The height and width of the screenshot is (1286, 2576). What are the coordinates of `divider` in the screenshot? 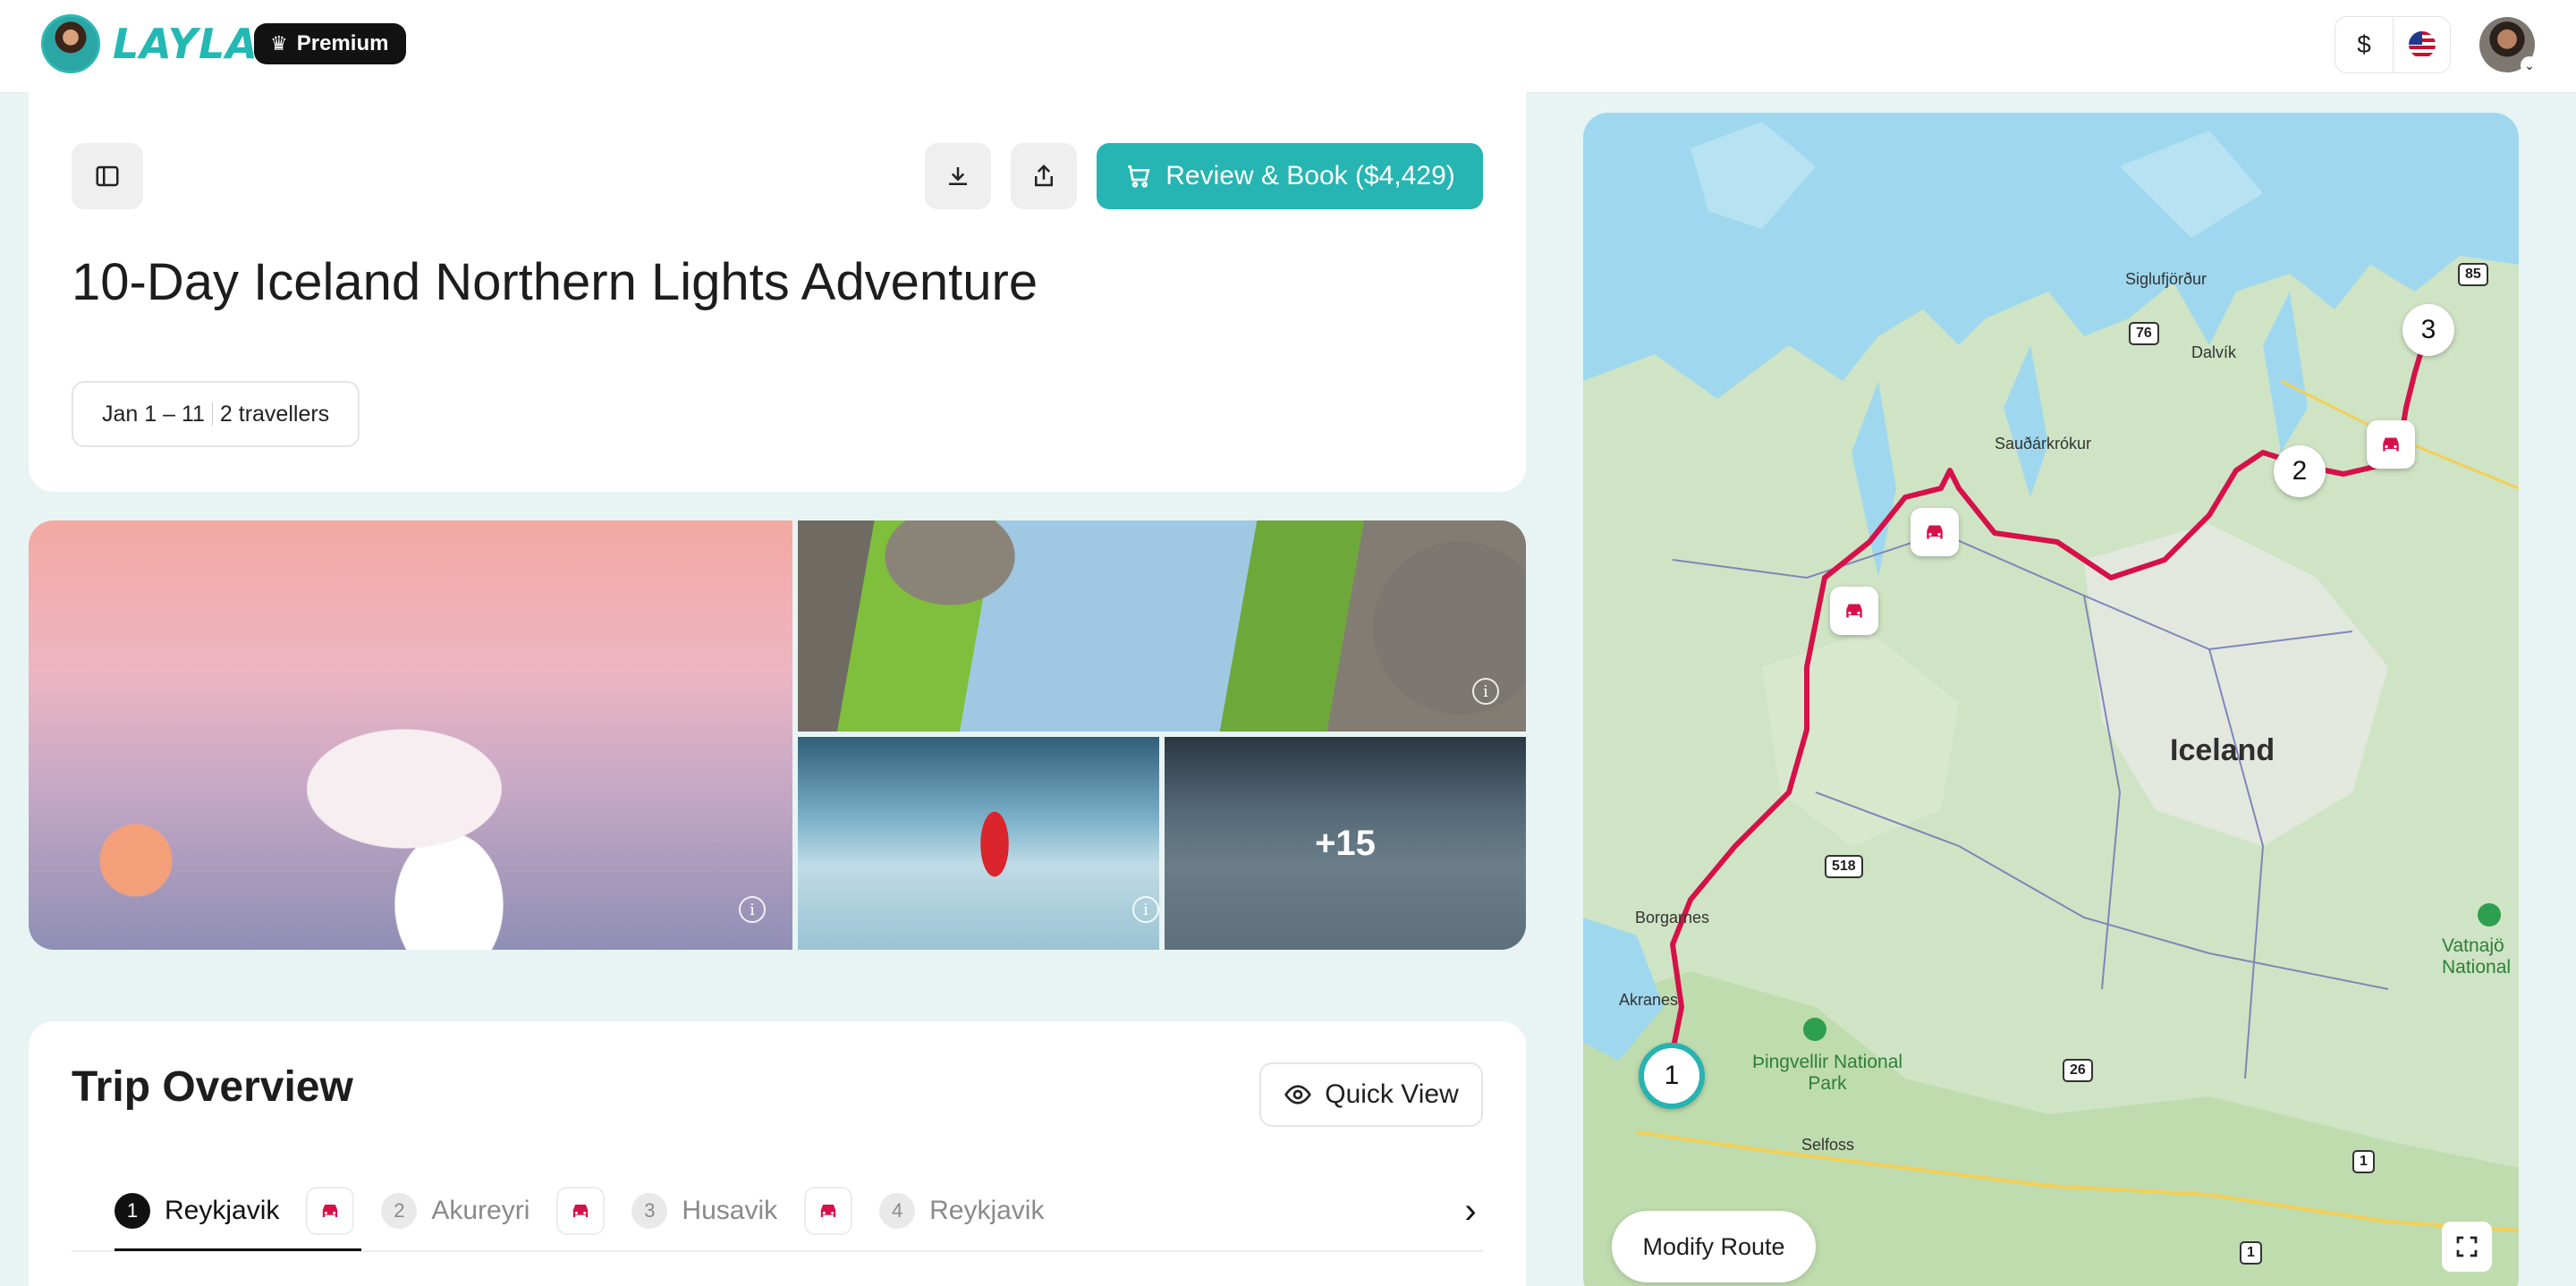 It's located at (212, 414).